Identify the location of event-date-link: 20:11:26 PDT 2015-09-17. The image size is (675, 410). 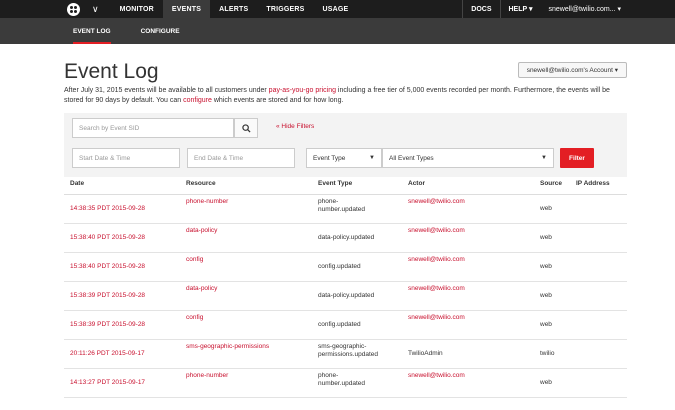
(107, 354).